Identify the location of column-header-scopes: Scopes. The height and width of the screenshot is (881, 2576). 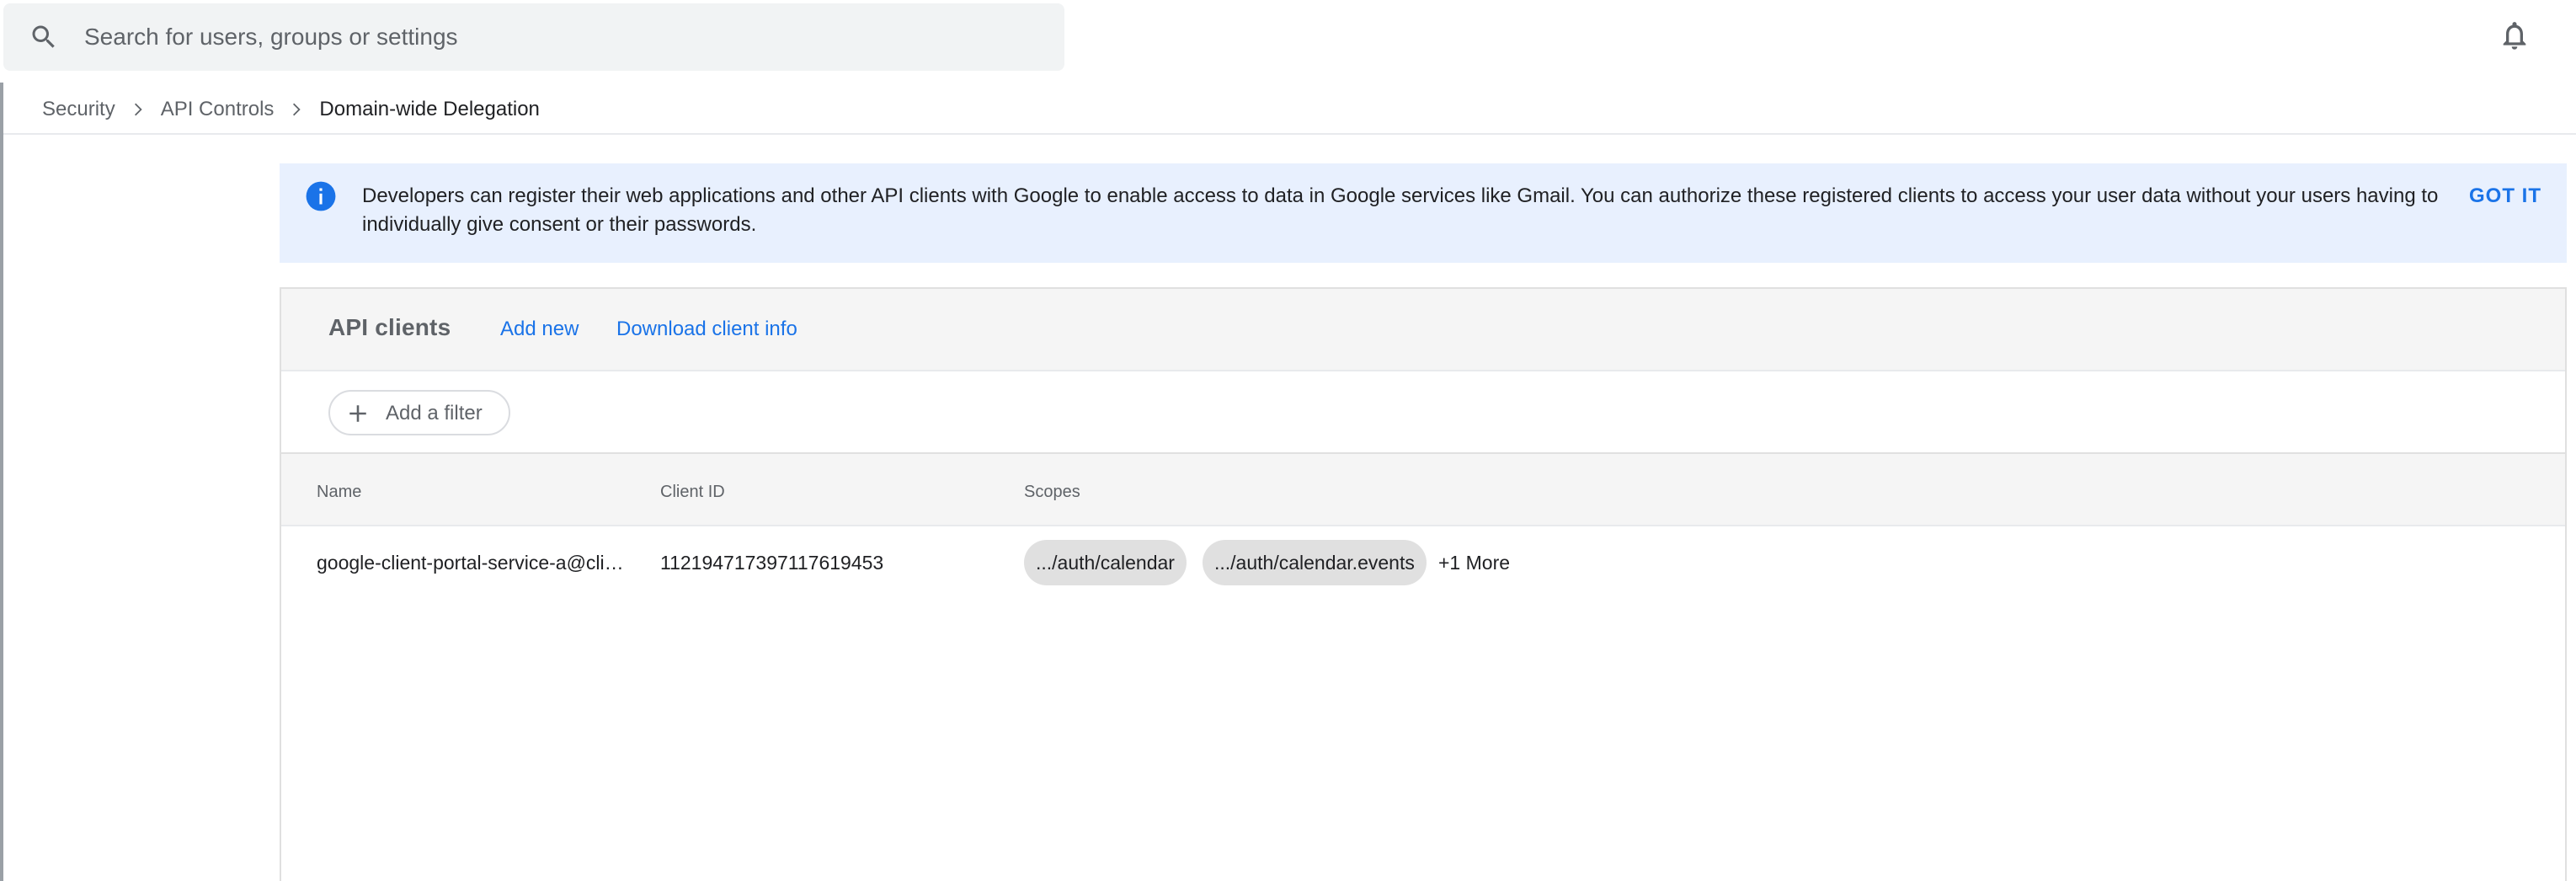
(1052, 492).